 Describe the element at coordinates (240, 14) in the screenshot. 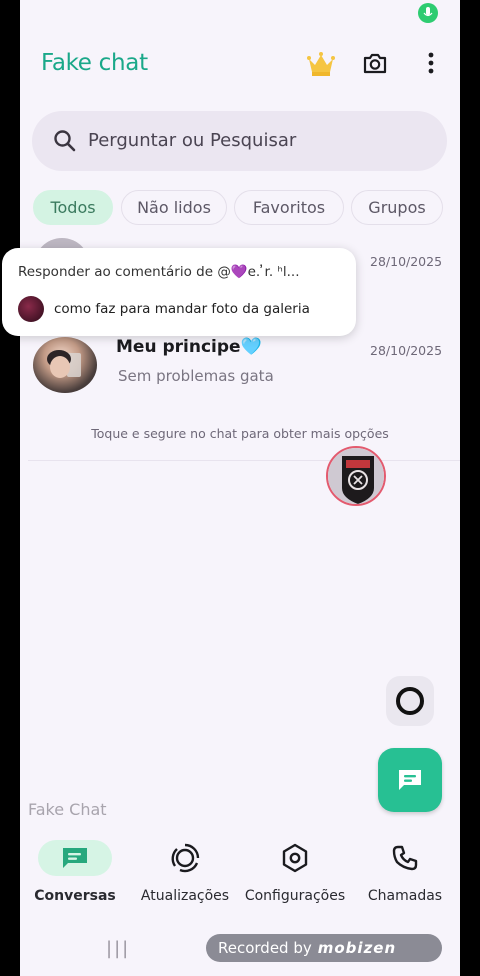

I see `status-bar` at that location.